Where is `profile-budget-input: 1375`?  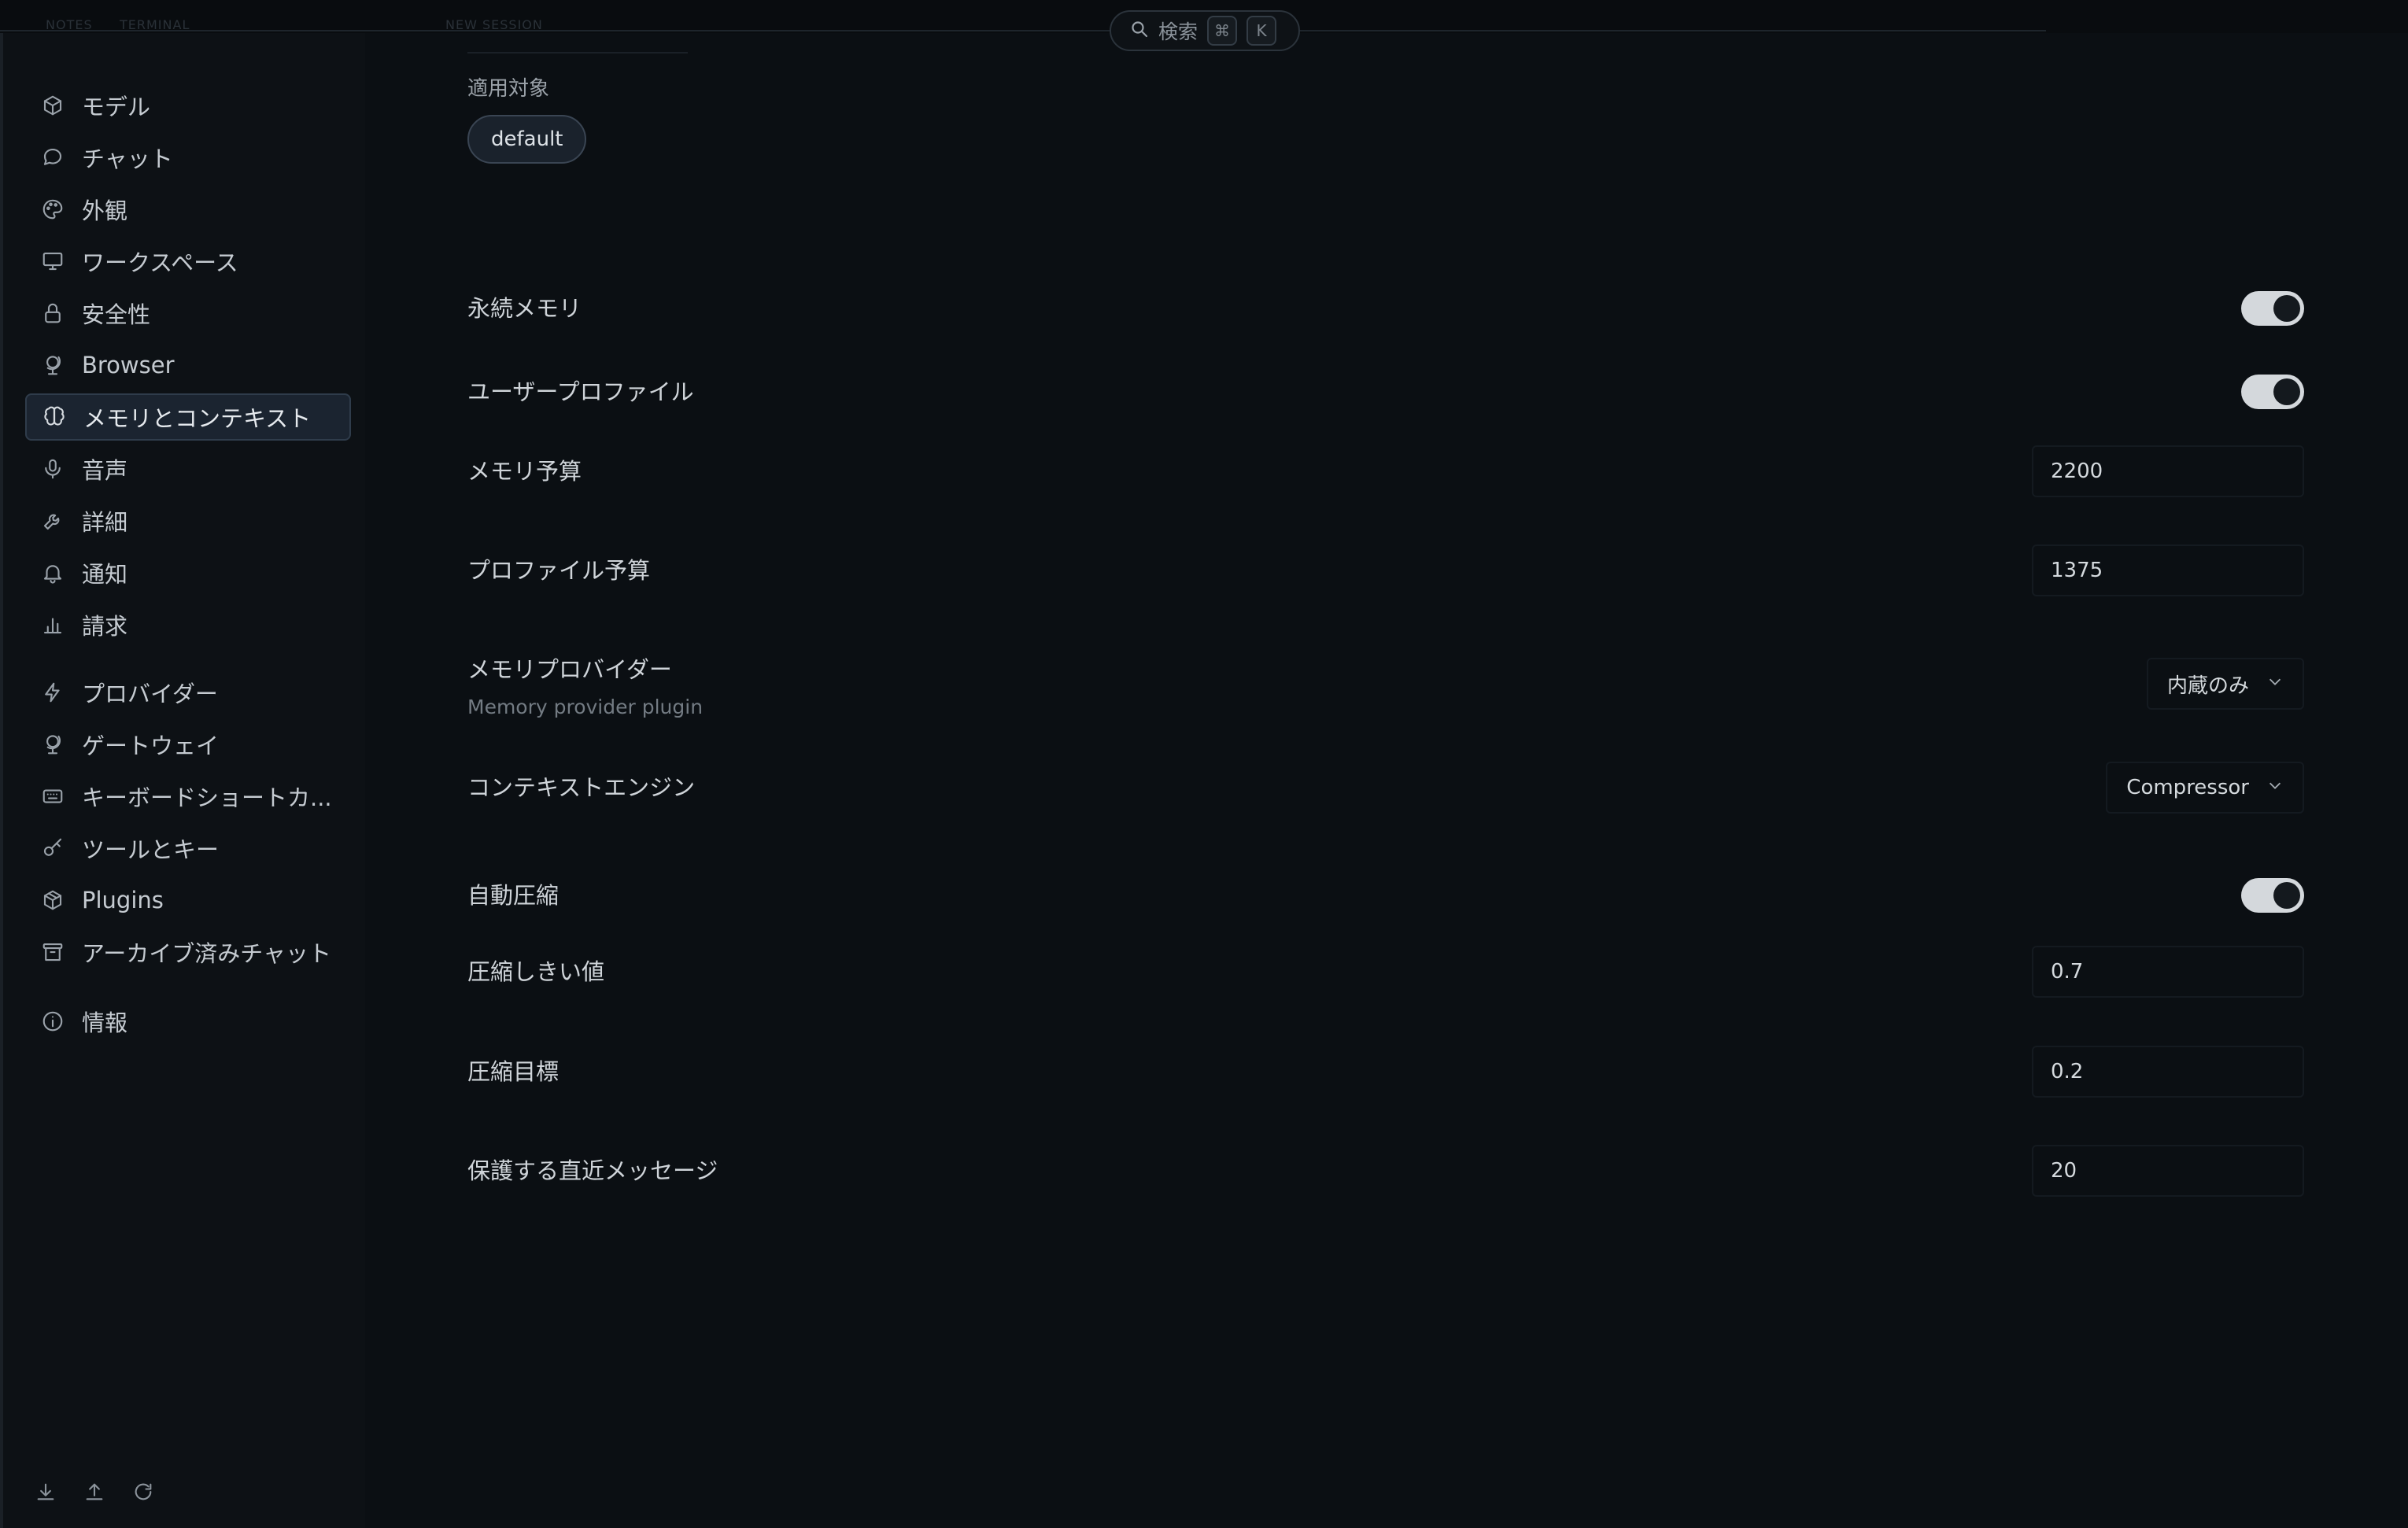
profile-budget-input: 1375 is located at coordinates (2168, 570).